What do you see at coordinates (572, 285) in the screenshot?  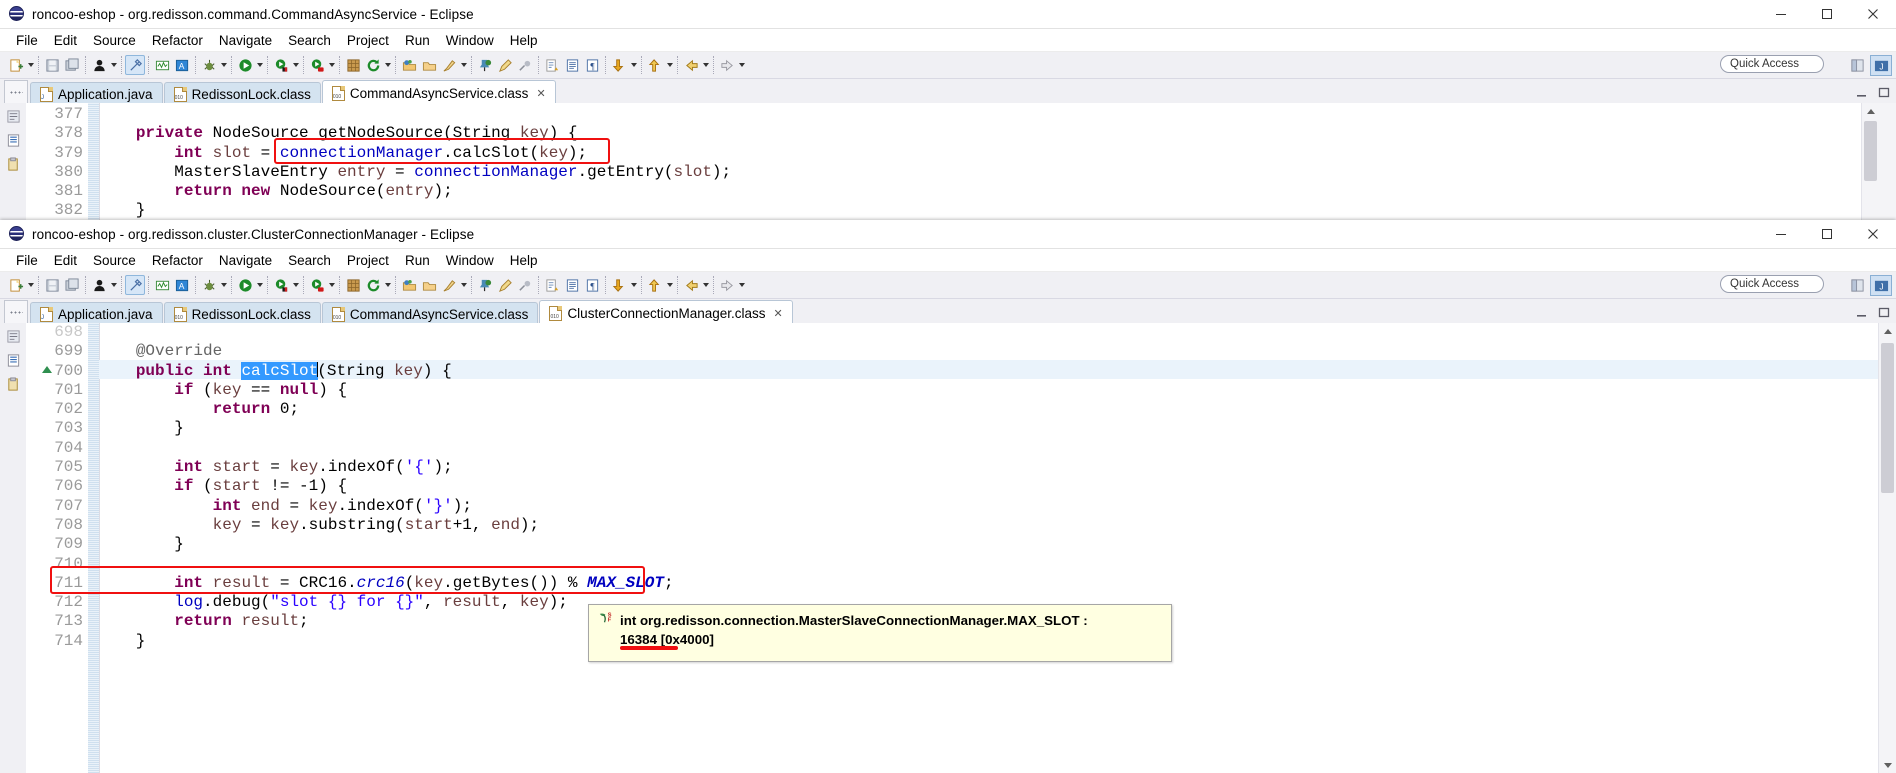 I see `show-whitespace-icon` at bounding box center [572, 285].